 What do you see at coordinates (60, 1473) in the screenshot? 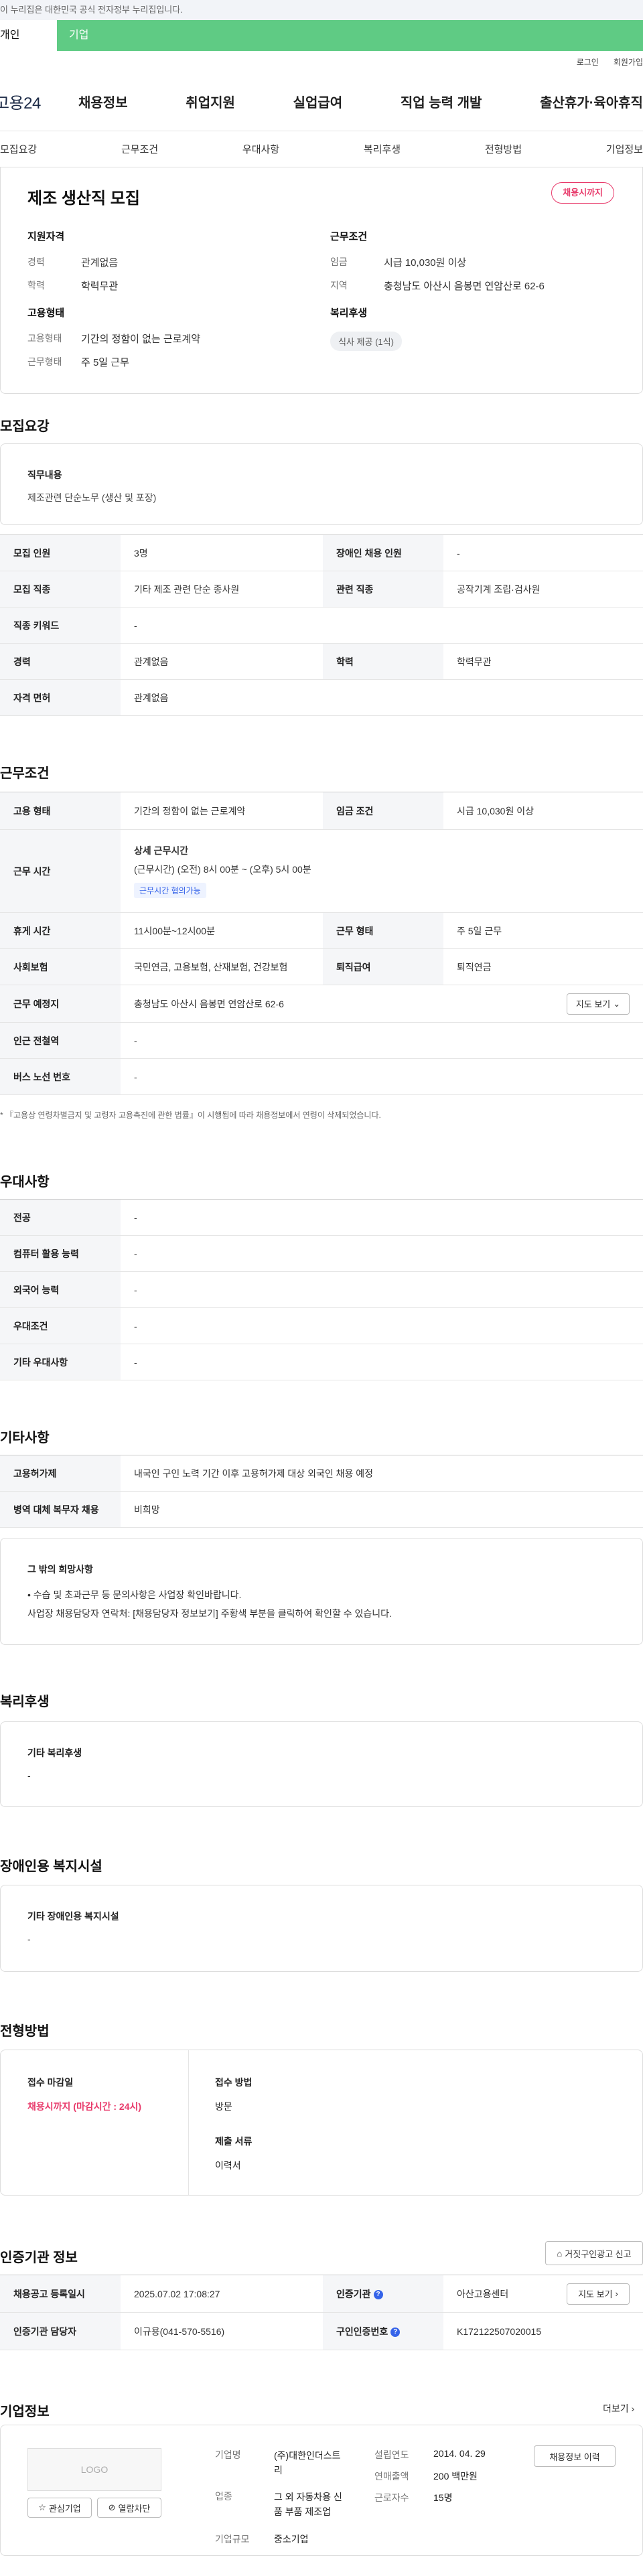
I see `cell-label: 고용허가제` at bounding box center [60, 1473].